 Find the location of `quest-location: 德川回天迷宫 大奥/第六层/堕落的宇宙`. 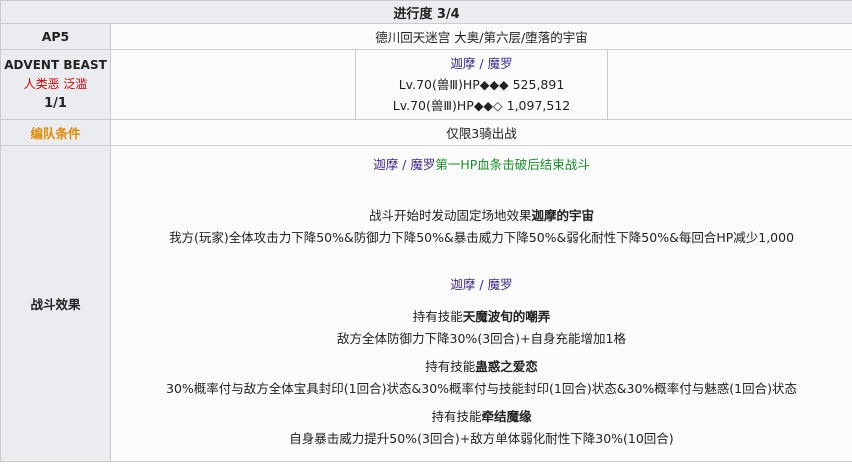

quest-location: 德川回天迷宫 大奥/第六层/堕落的宇宙 is located at coordinates (481, 36).